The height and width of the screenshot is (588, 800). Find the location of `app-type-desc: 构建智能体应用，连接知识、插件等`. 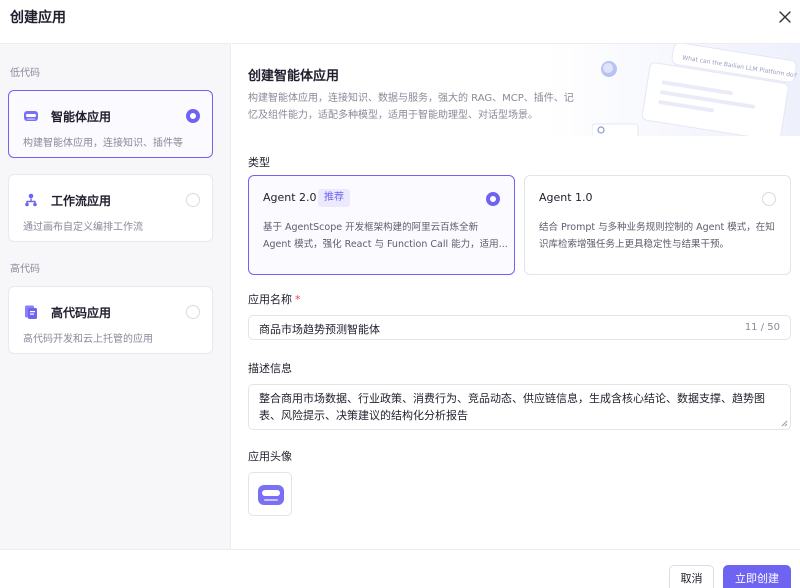

app-type-desc: 构建智能体应用，连接知识、插件等 is located at coordinates (103, 143).